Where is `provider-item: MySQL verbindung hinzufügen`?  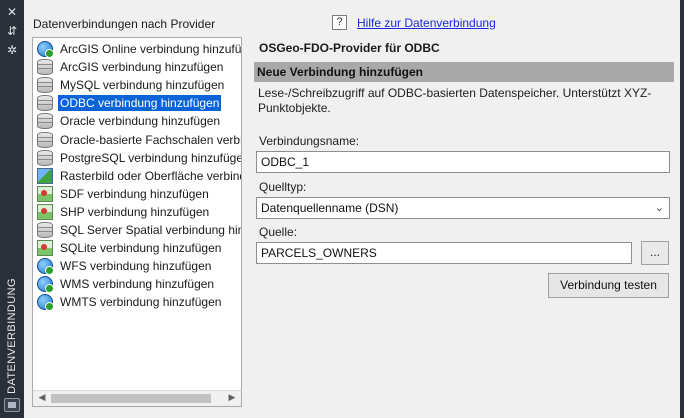 provider-item: MySQL verbindung hinzufügen is located at coordinates (139, 85).